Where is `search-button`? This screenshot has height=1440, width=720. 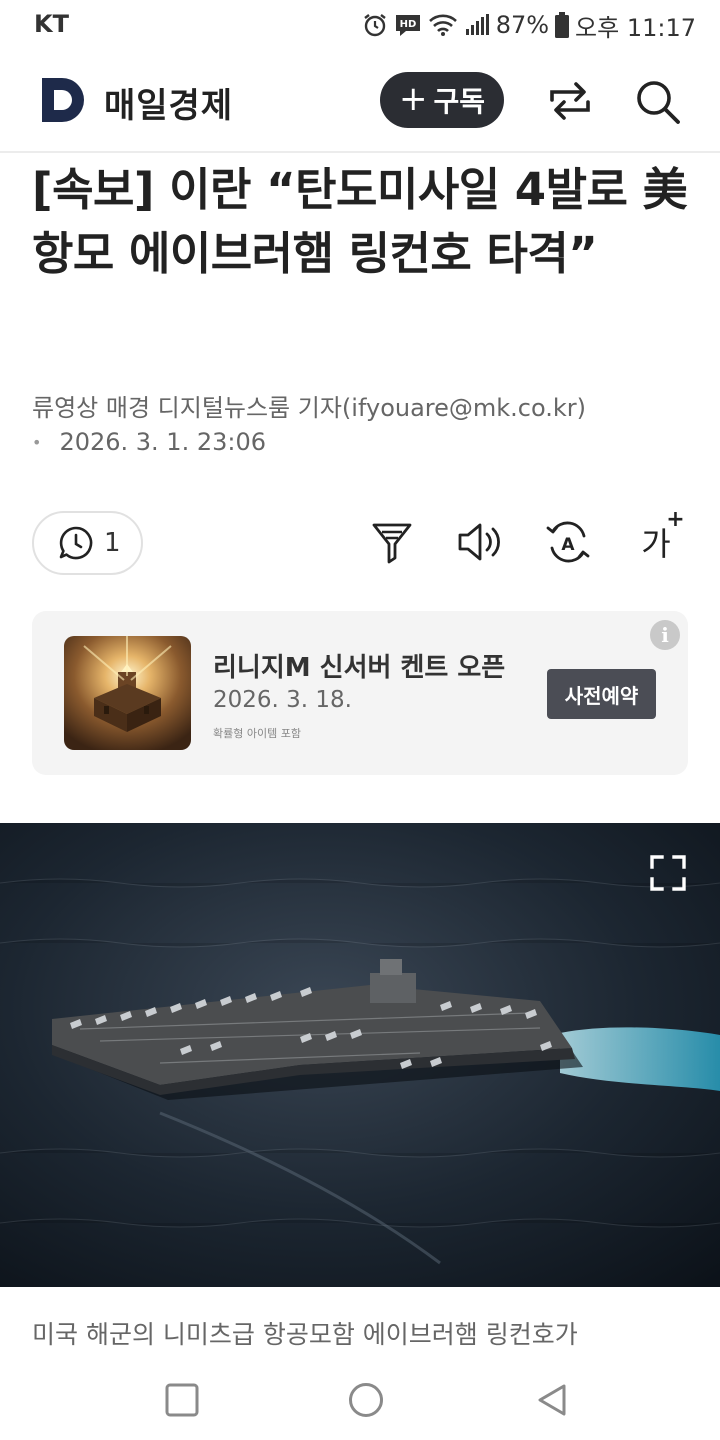 search-button is located at coordinates (658, 104).